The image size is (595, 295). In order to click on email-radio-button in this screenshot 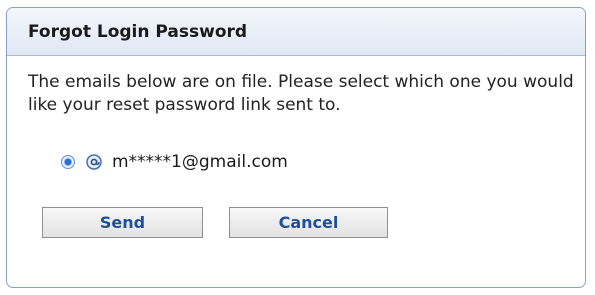, I will do `click(68, 162)`.